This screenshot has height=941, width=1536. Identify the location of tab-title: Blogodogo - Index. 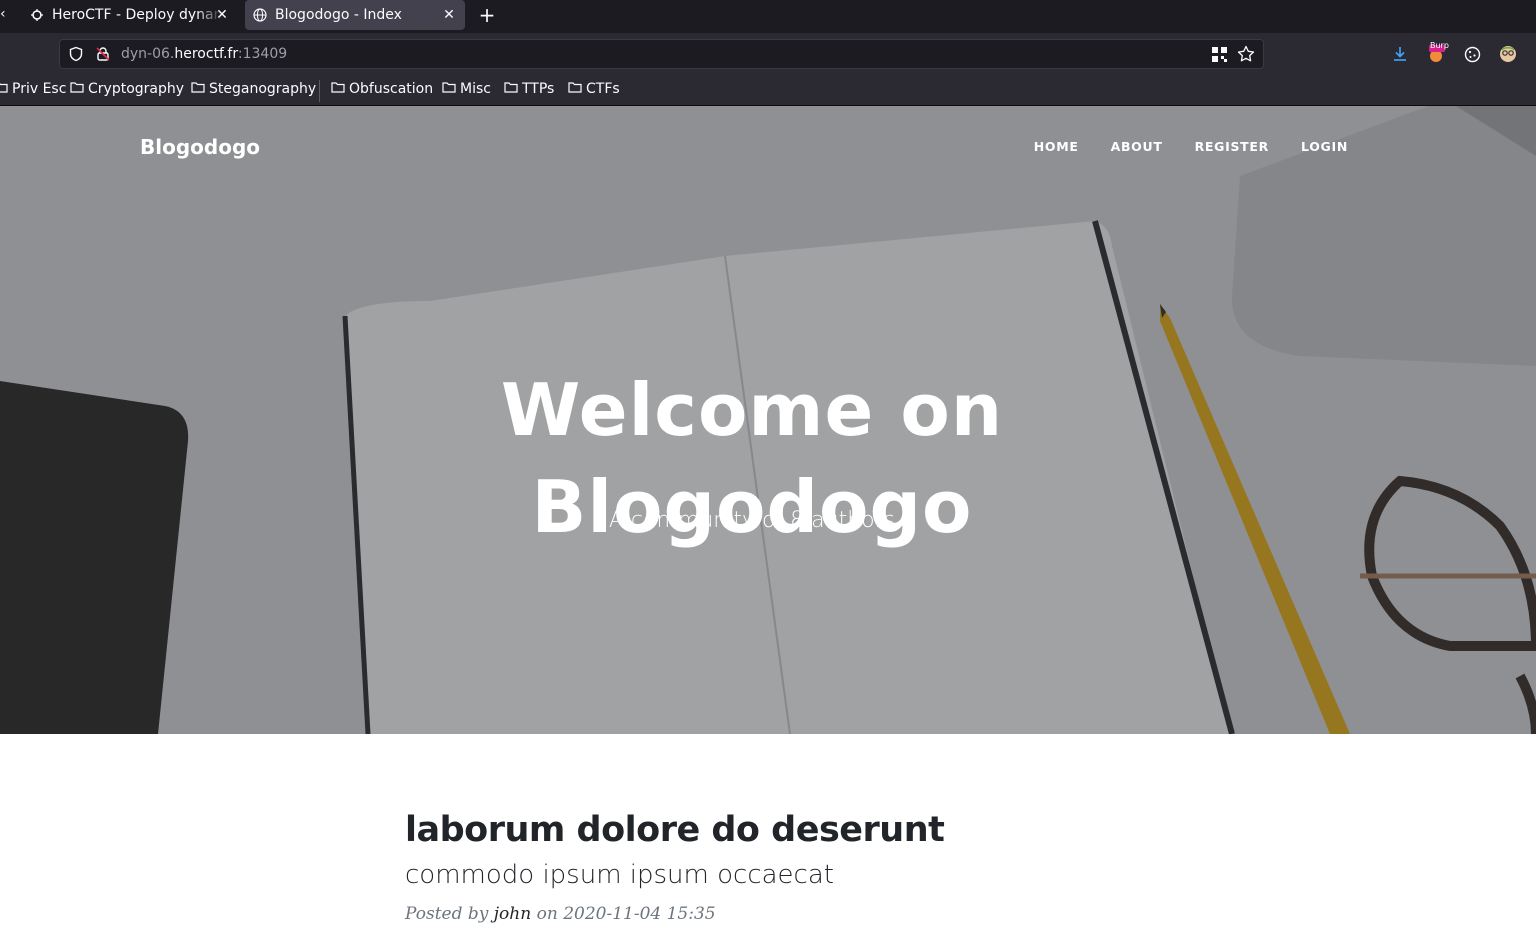
(338, 15).